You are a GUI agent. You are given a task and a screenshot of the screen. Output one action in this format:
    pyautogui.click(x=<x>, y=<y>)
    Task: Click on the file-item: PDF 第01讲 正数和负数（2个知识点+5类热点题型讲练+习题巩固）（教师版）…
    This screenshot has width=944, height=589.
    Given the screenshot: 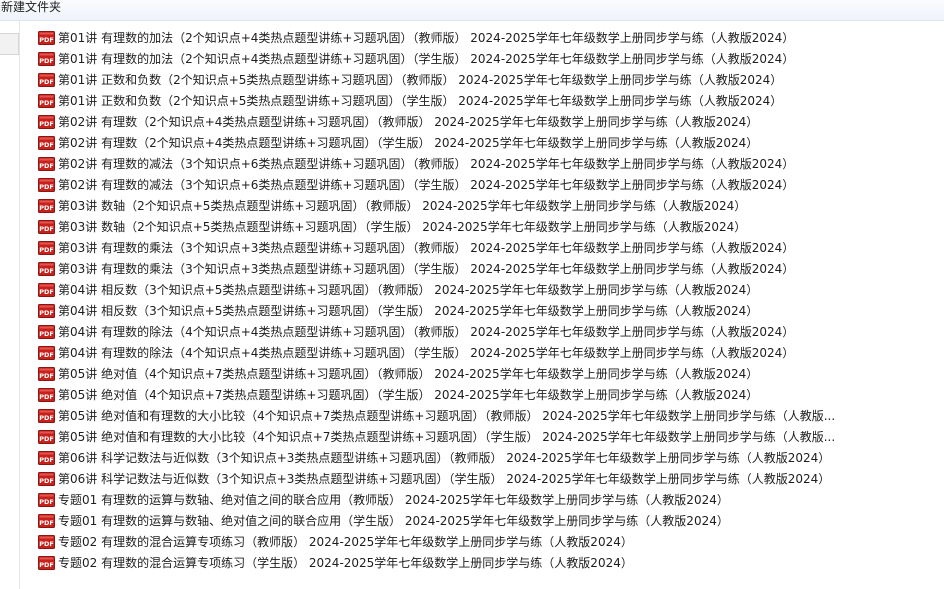 What is the action you would take?
    pyautogui.click(x=410, y=80)
    